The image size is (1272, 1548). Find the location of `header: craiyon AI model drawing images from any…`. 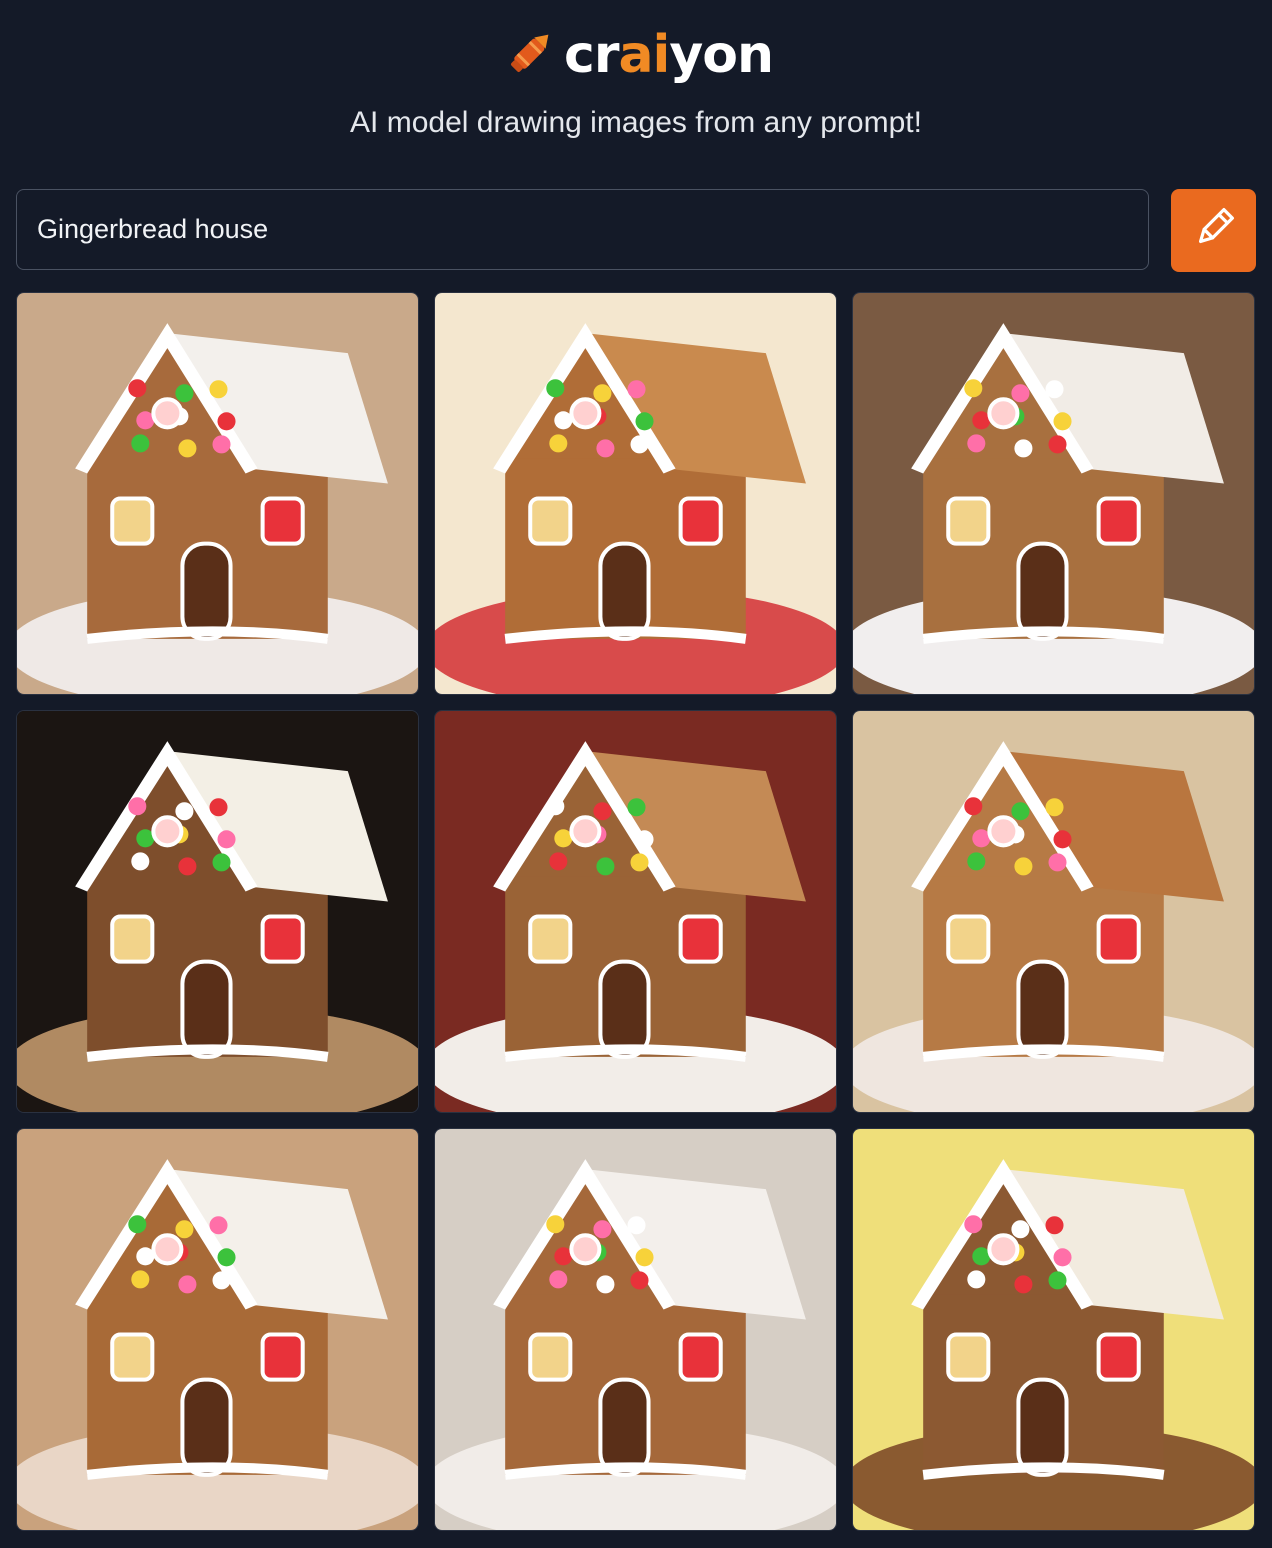

header: craiyon AI model drawing images from any… is located at coordinates (636, 85).